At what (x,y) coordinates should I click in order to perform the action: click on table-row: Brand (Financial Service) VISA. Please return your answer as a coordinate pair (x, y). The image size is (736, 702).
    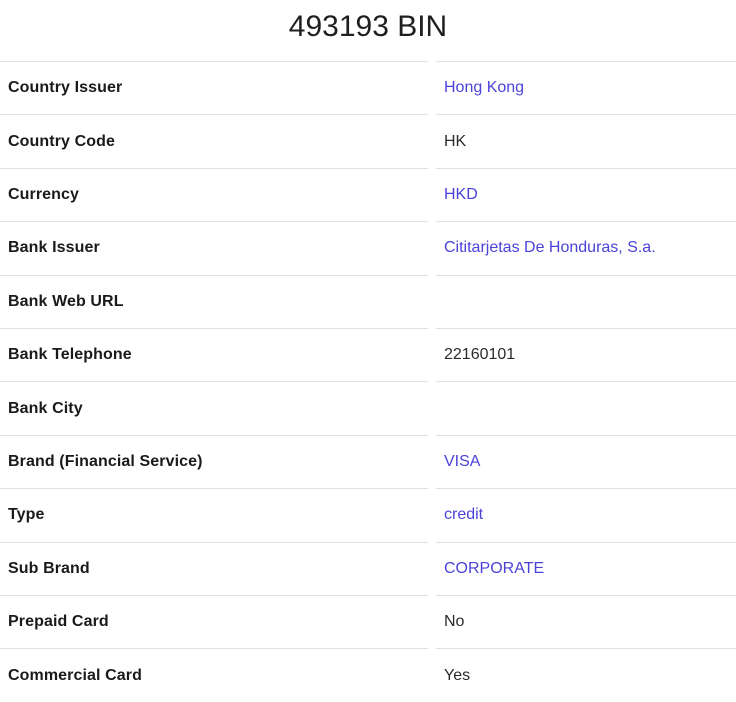
    Looking at the image, I should click on (368, 461).